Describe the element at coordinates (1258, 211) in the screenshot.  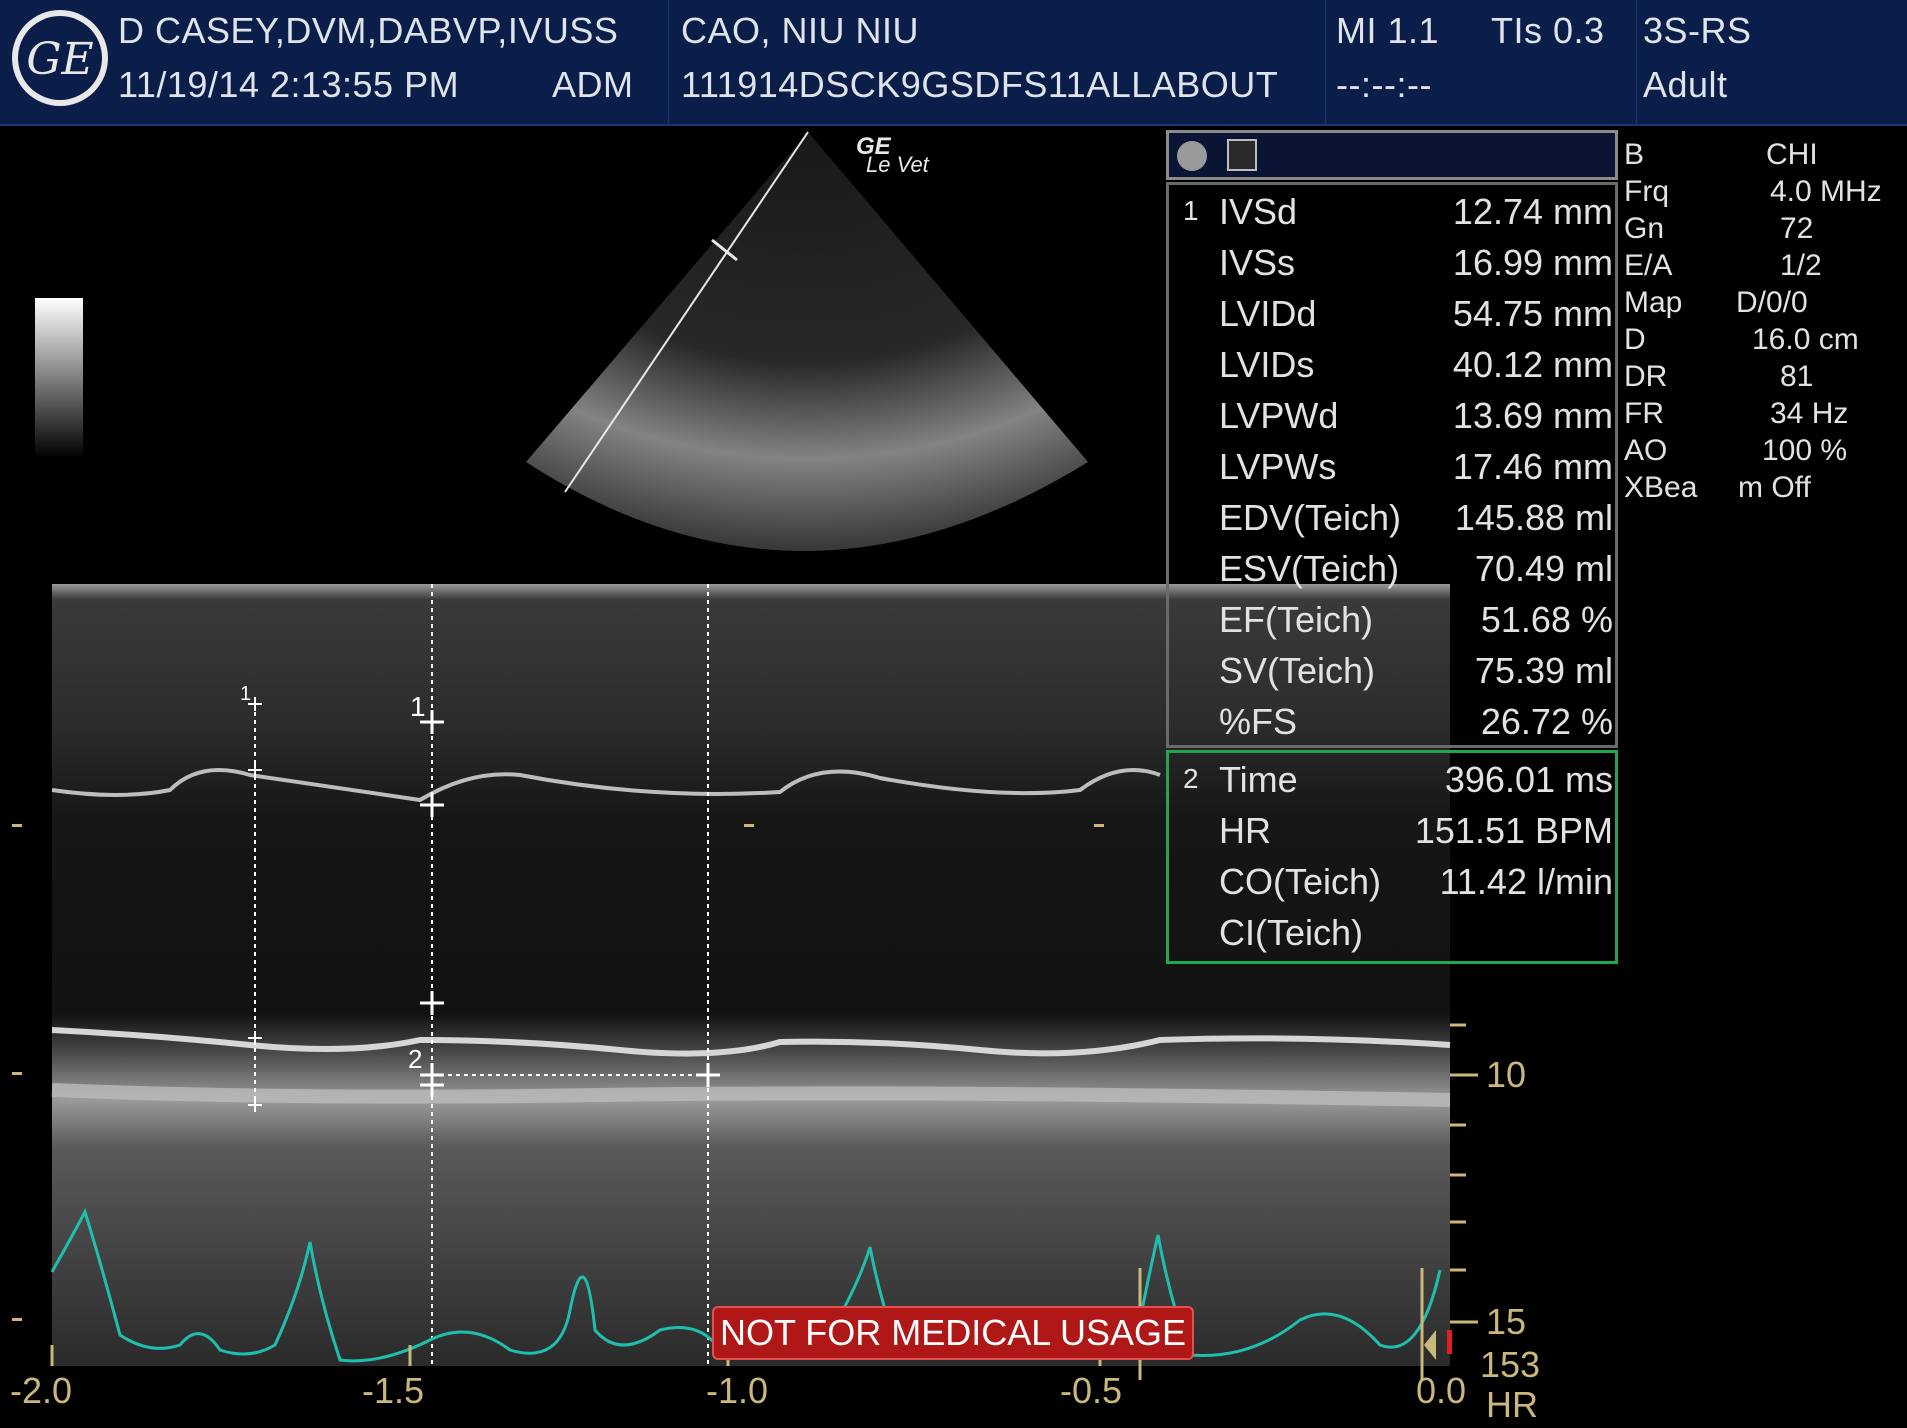
I see `measurement-label: IVSd` at that location.